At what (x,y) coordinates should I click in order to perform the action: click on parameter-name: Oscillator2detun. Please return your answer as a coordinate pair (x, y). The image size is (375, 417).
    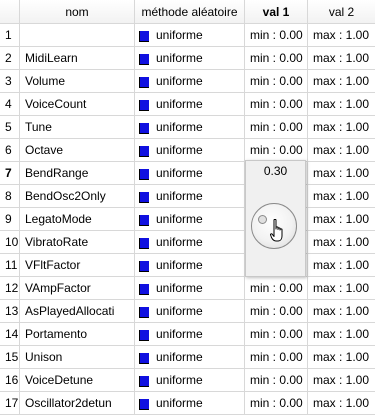
    Looking at the image, I should click on (77, 403).